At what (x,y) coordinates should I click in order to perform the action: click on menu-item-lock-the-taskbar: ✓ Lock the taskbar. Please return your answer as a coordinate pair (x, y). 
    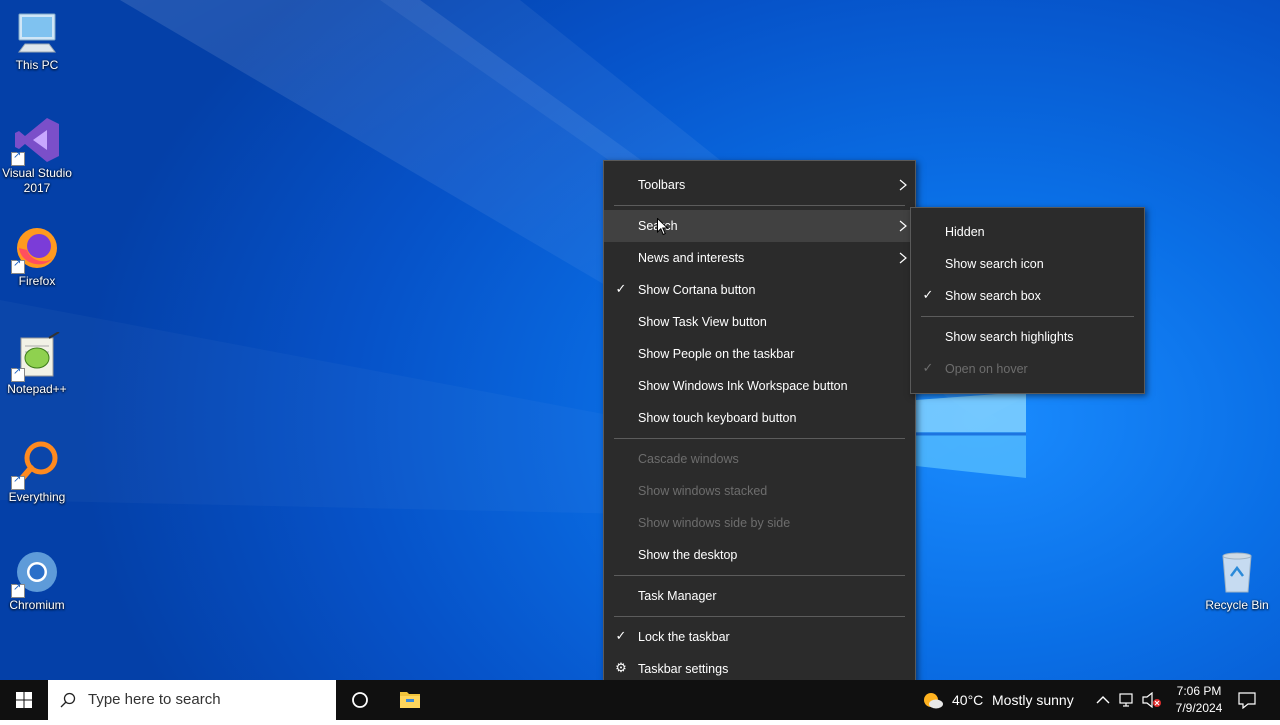
    Looking at the image, I should click on (759, 637).